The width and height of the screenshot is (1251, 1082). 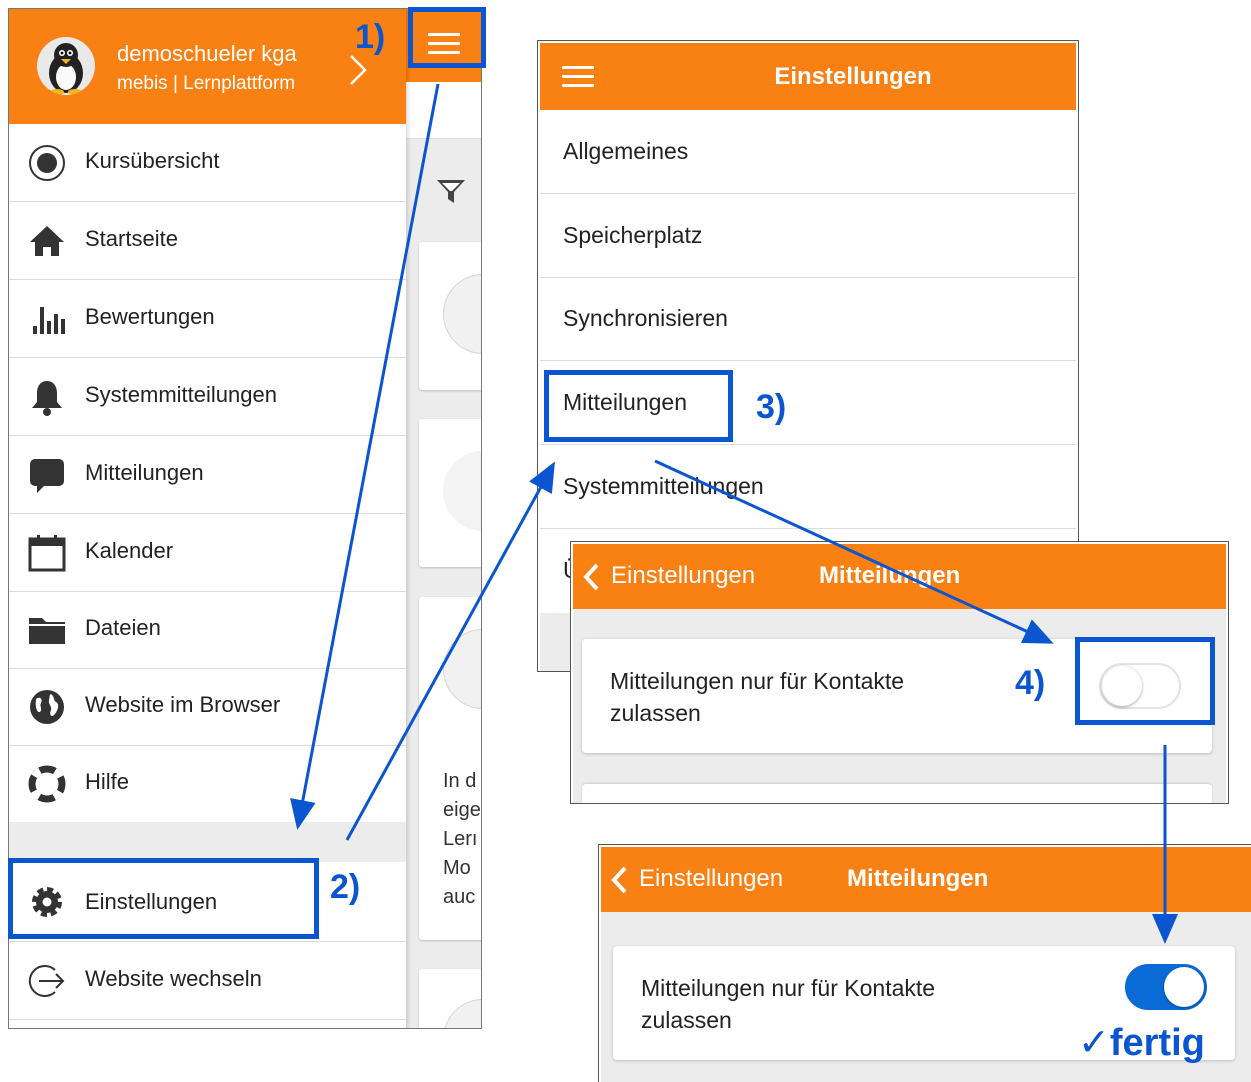 What do you see at coordinates (183, 704) in the screenshot?
I see `menu-item-label: Website im Browser` at bounding box center [183, 704].